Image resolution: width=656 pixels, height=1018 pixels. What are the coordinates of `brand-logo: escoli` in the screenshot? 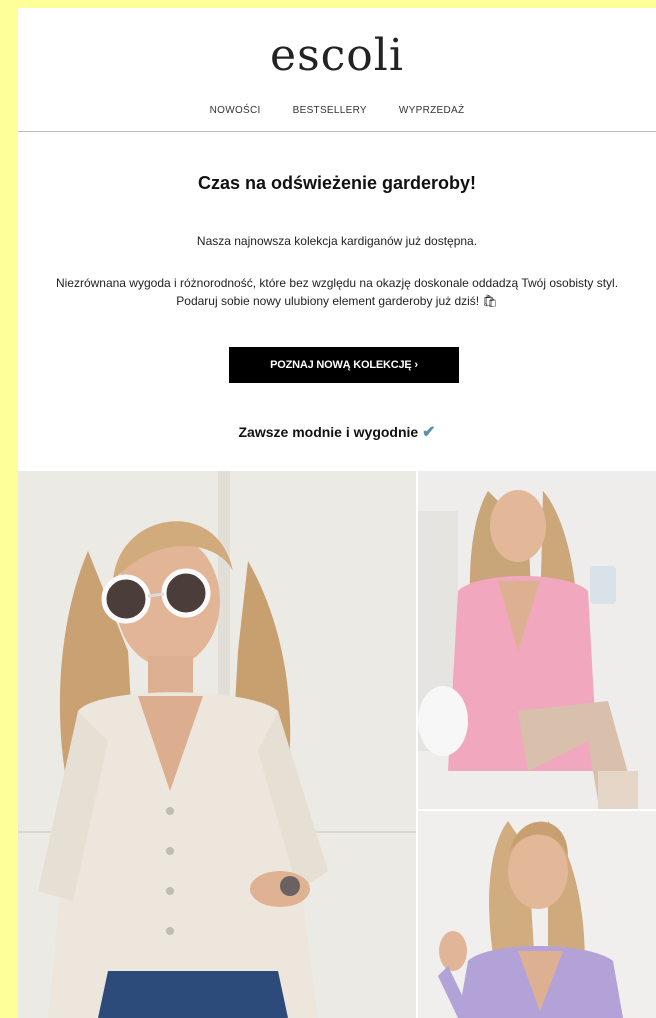 It's located at (337, 56).